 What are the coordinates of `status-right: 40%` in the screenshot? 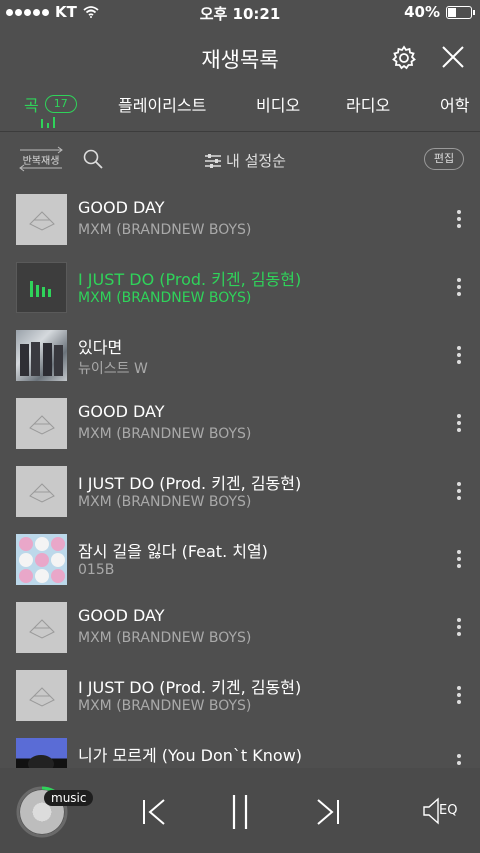 It's located at (439, 12).